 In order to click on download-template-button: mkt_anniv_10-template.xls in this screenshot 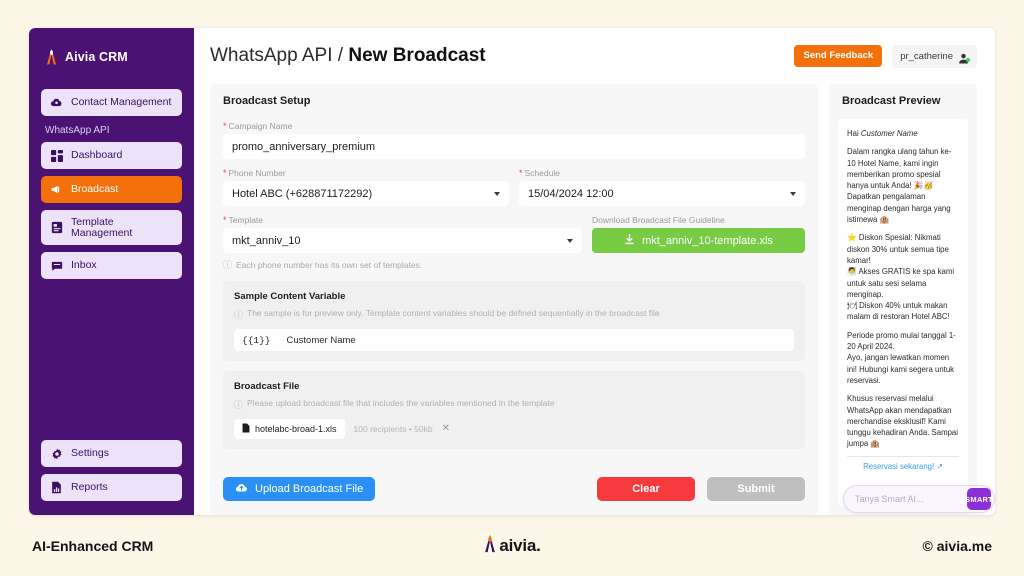, I will do `click(698, 240)`.